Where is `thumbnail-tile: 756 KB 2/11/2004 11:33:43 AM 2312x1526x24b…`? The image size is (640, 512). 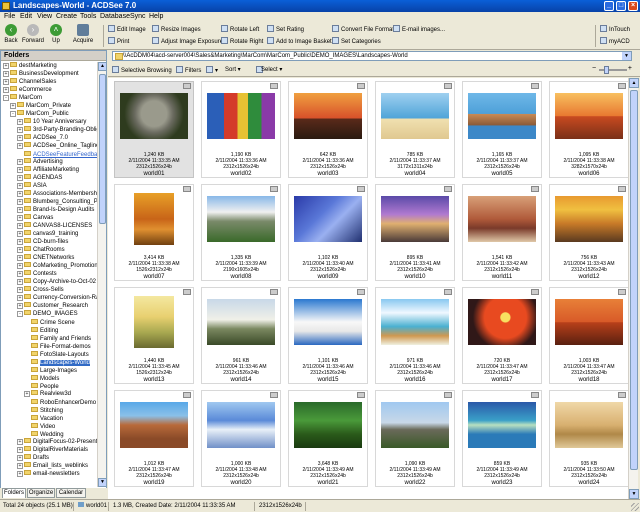
thumbnail-tile: 756 KB 2/11/2004 11:33:43 AM 2312x1526x24b… is located at coordinates (589, 232).